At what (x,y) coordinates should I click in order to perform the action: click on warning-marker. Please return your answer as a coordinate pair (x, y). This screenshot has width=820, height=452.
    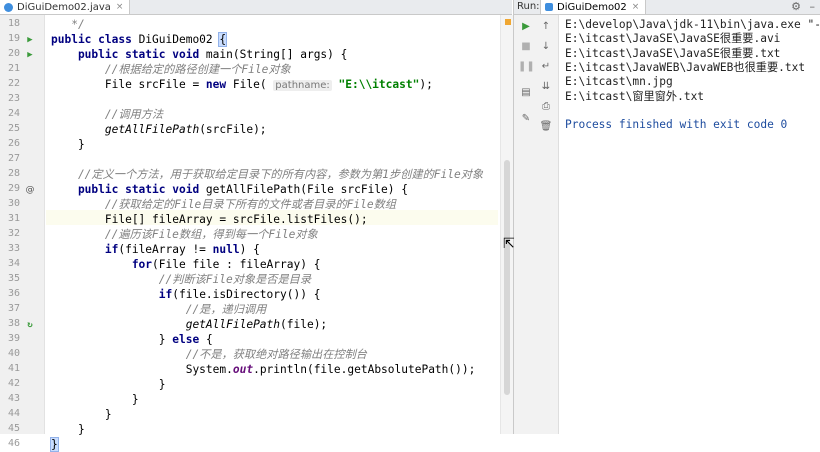
    Looking at the image, I should click on (508, 22).